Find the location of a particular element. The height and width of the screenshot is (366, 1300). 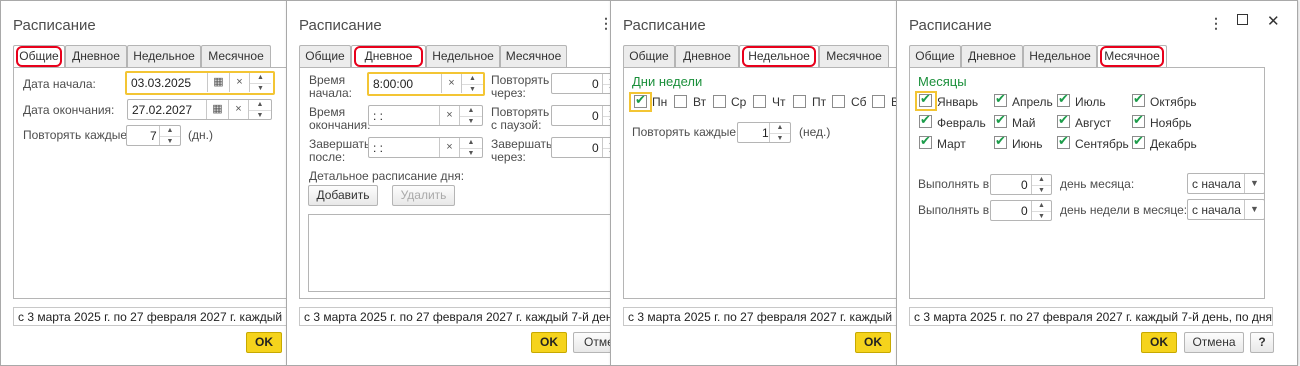

time-end-label: Время окончания: is located at coordinates (340, 118).